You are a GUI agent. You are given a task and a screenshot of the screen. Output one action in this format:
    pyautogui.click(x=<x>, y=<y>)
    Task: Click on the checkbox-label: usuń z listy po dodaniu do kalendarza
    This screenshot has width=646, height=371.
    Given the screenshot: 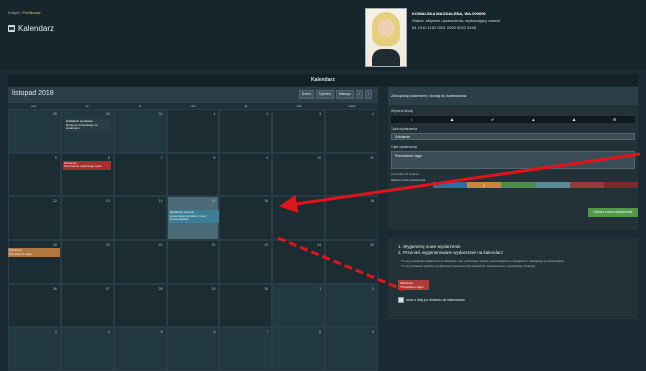 What is the action you would take?
    pyautogui.click(x=435, y=300)
    